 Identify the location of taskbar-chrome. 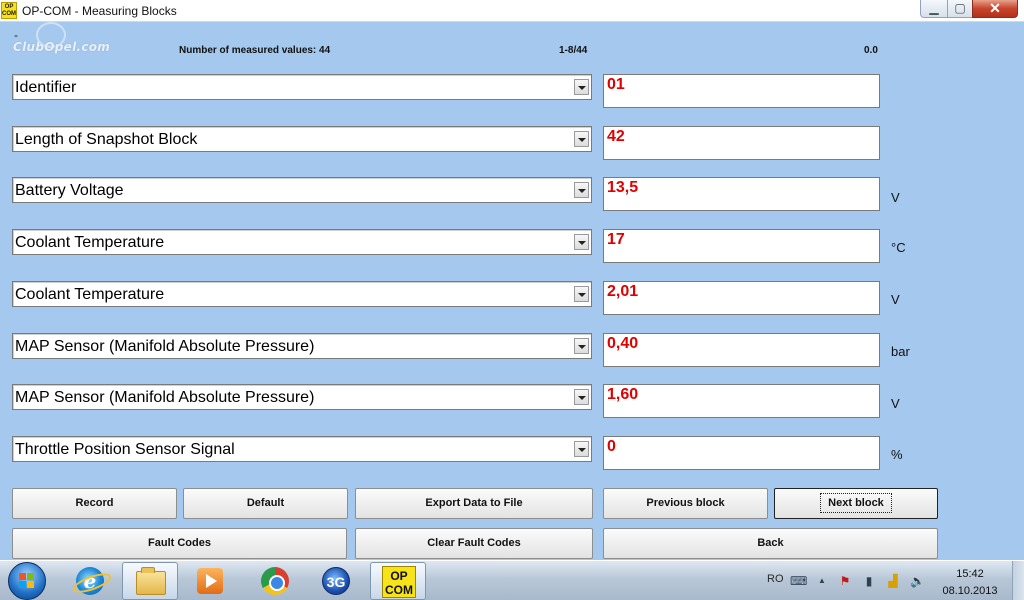
(275, 581).